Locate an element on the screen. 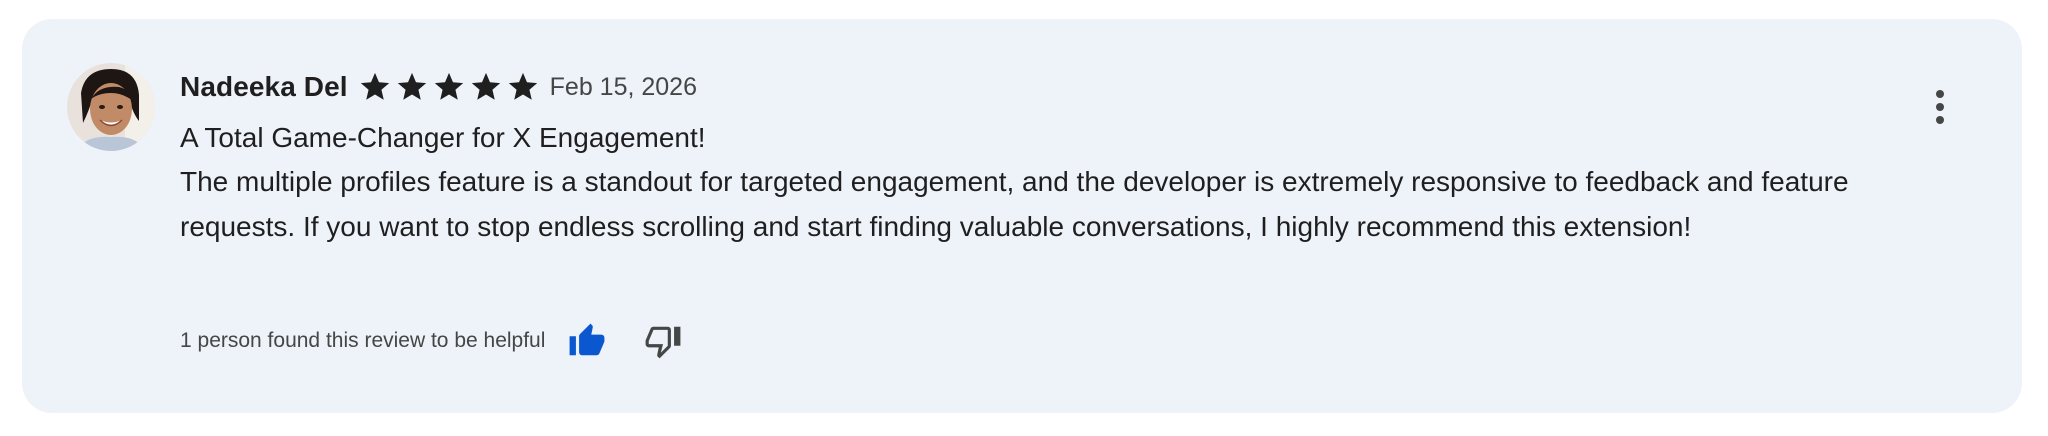 This screenshot has width=2048, height=436. thumbs-up-button is located at coordinates (587, 341).